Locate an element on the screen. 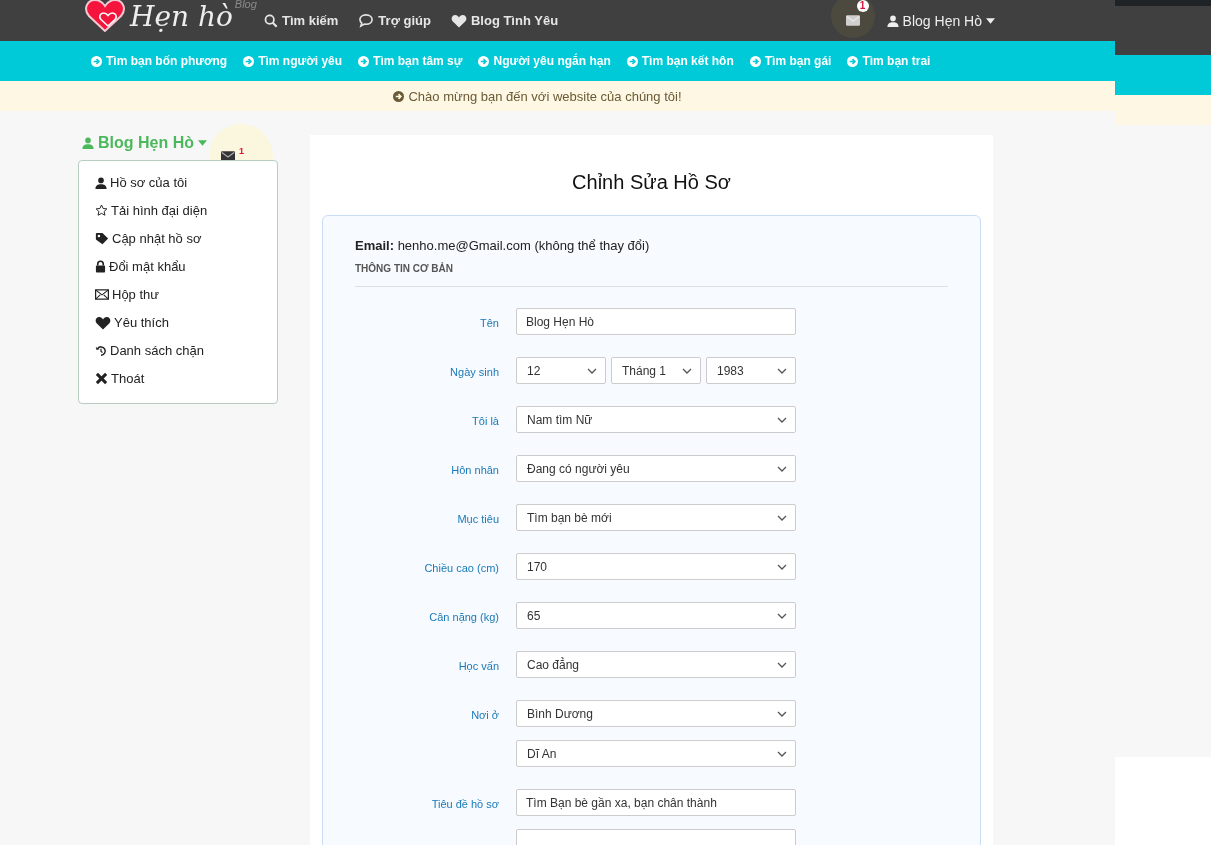 Image resolution: width=1211 pixels, height=845 pixels. star-icon is located at coordinates (101, 210).